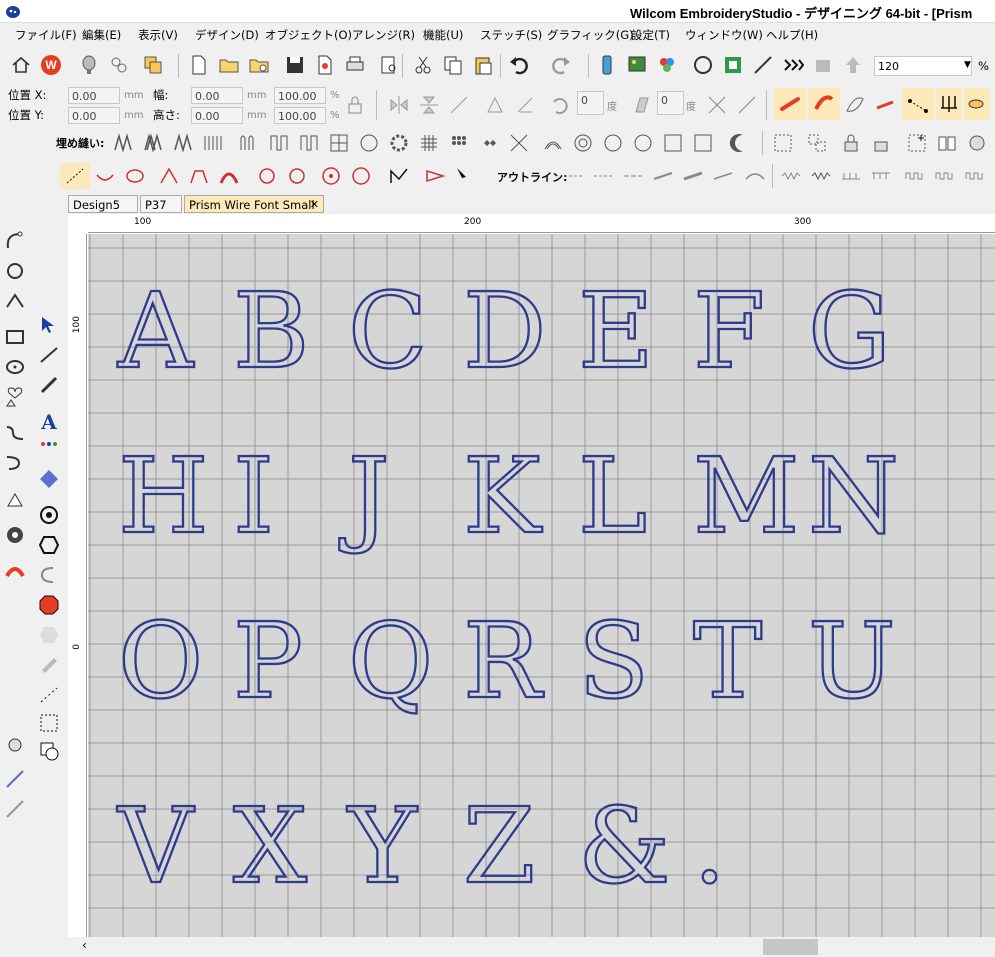 Image resolution: width=995 pixels, height=957 pixels. Describe the element at coordinates (369, 496) in the screenshot. I see `embroidery-letter: J` at that location.